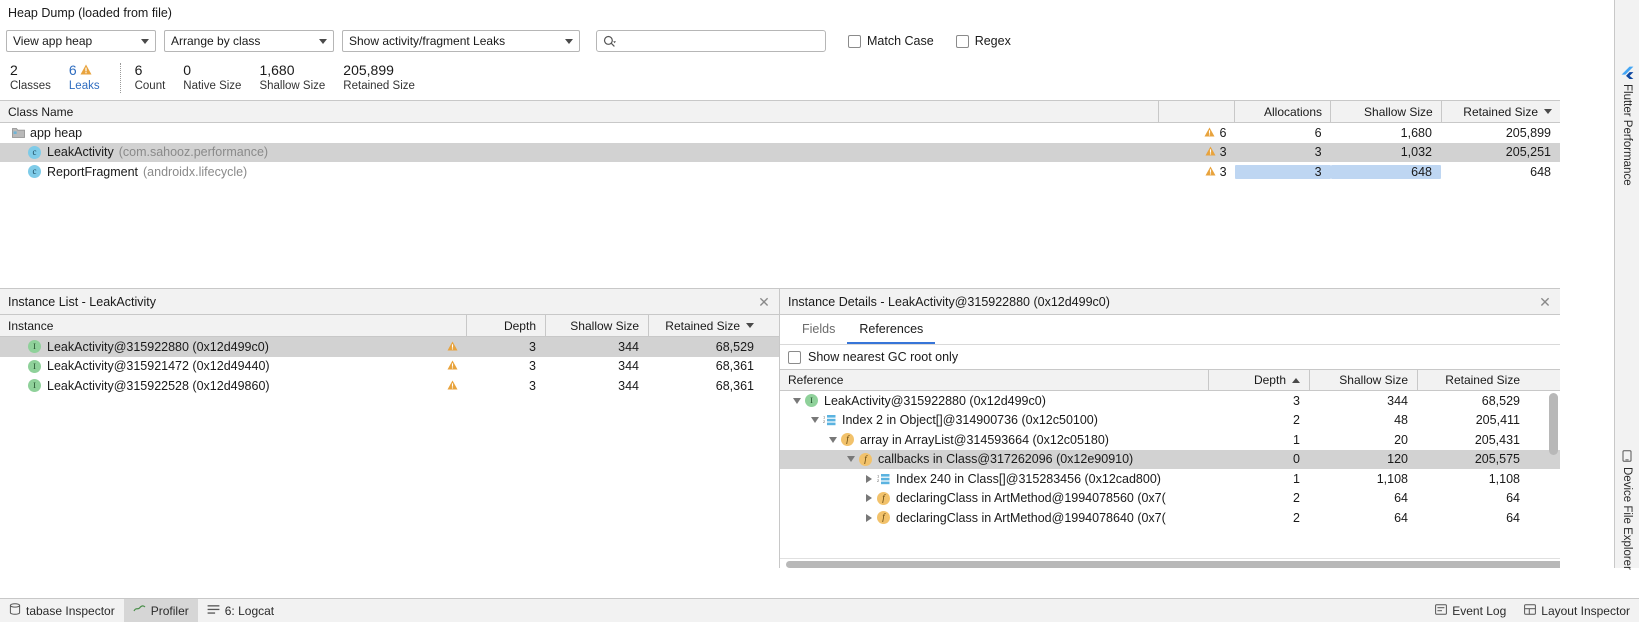  I want to click on heap-select-label: View app heap, so click(53, 41).